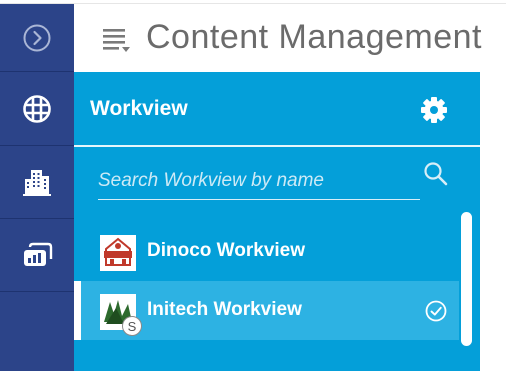 The image size is (506, 371). I want to click on selection-indicator, so click(77, 310).